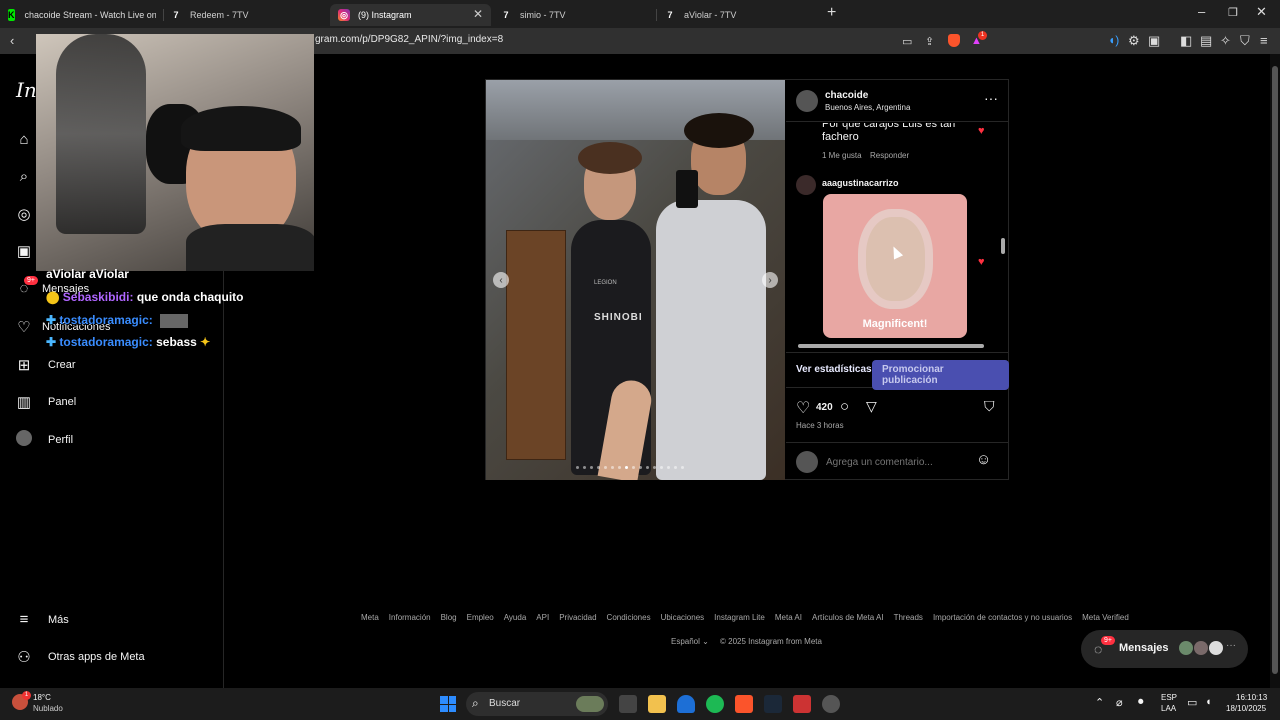  Describe the element at coordinates (895, 346) in the screenshot. I see `horizontal-scrollbar` at that location.